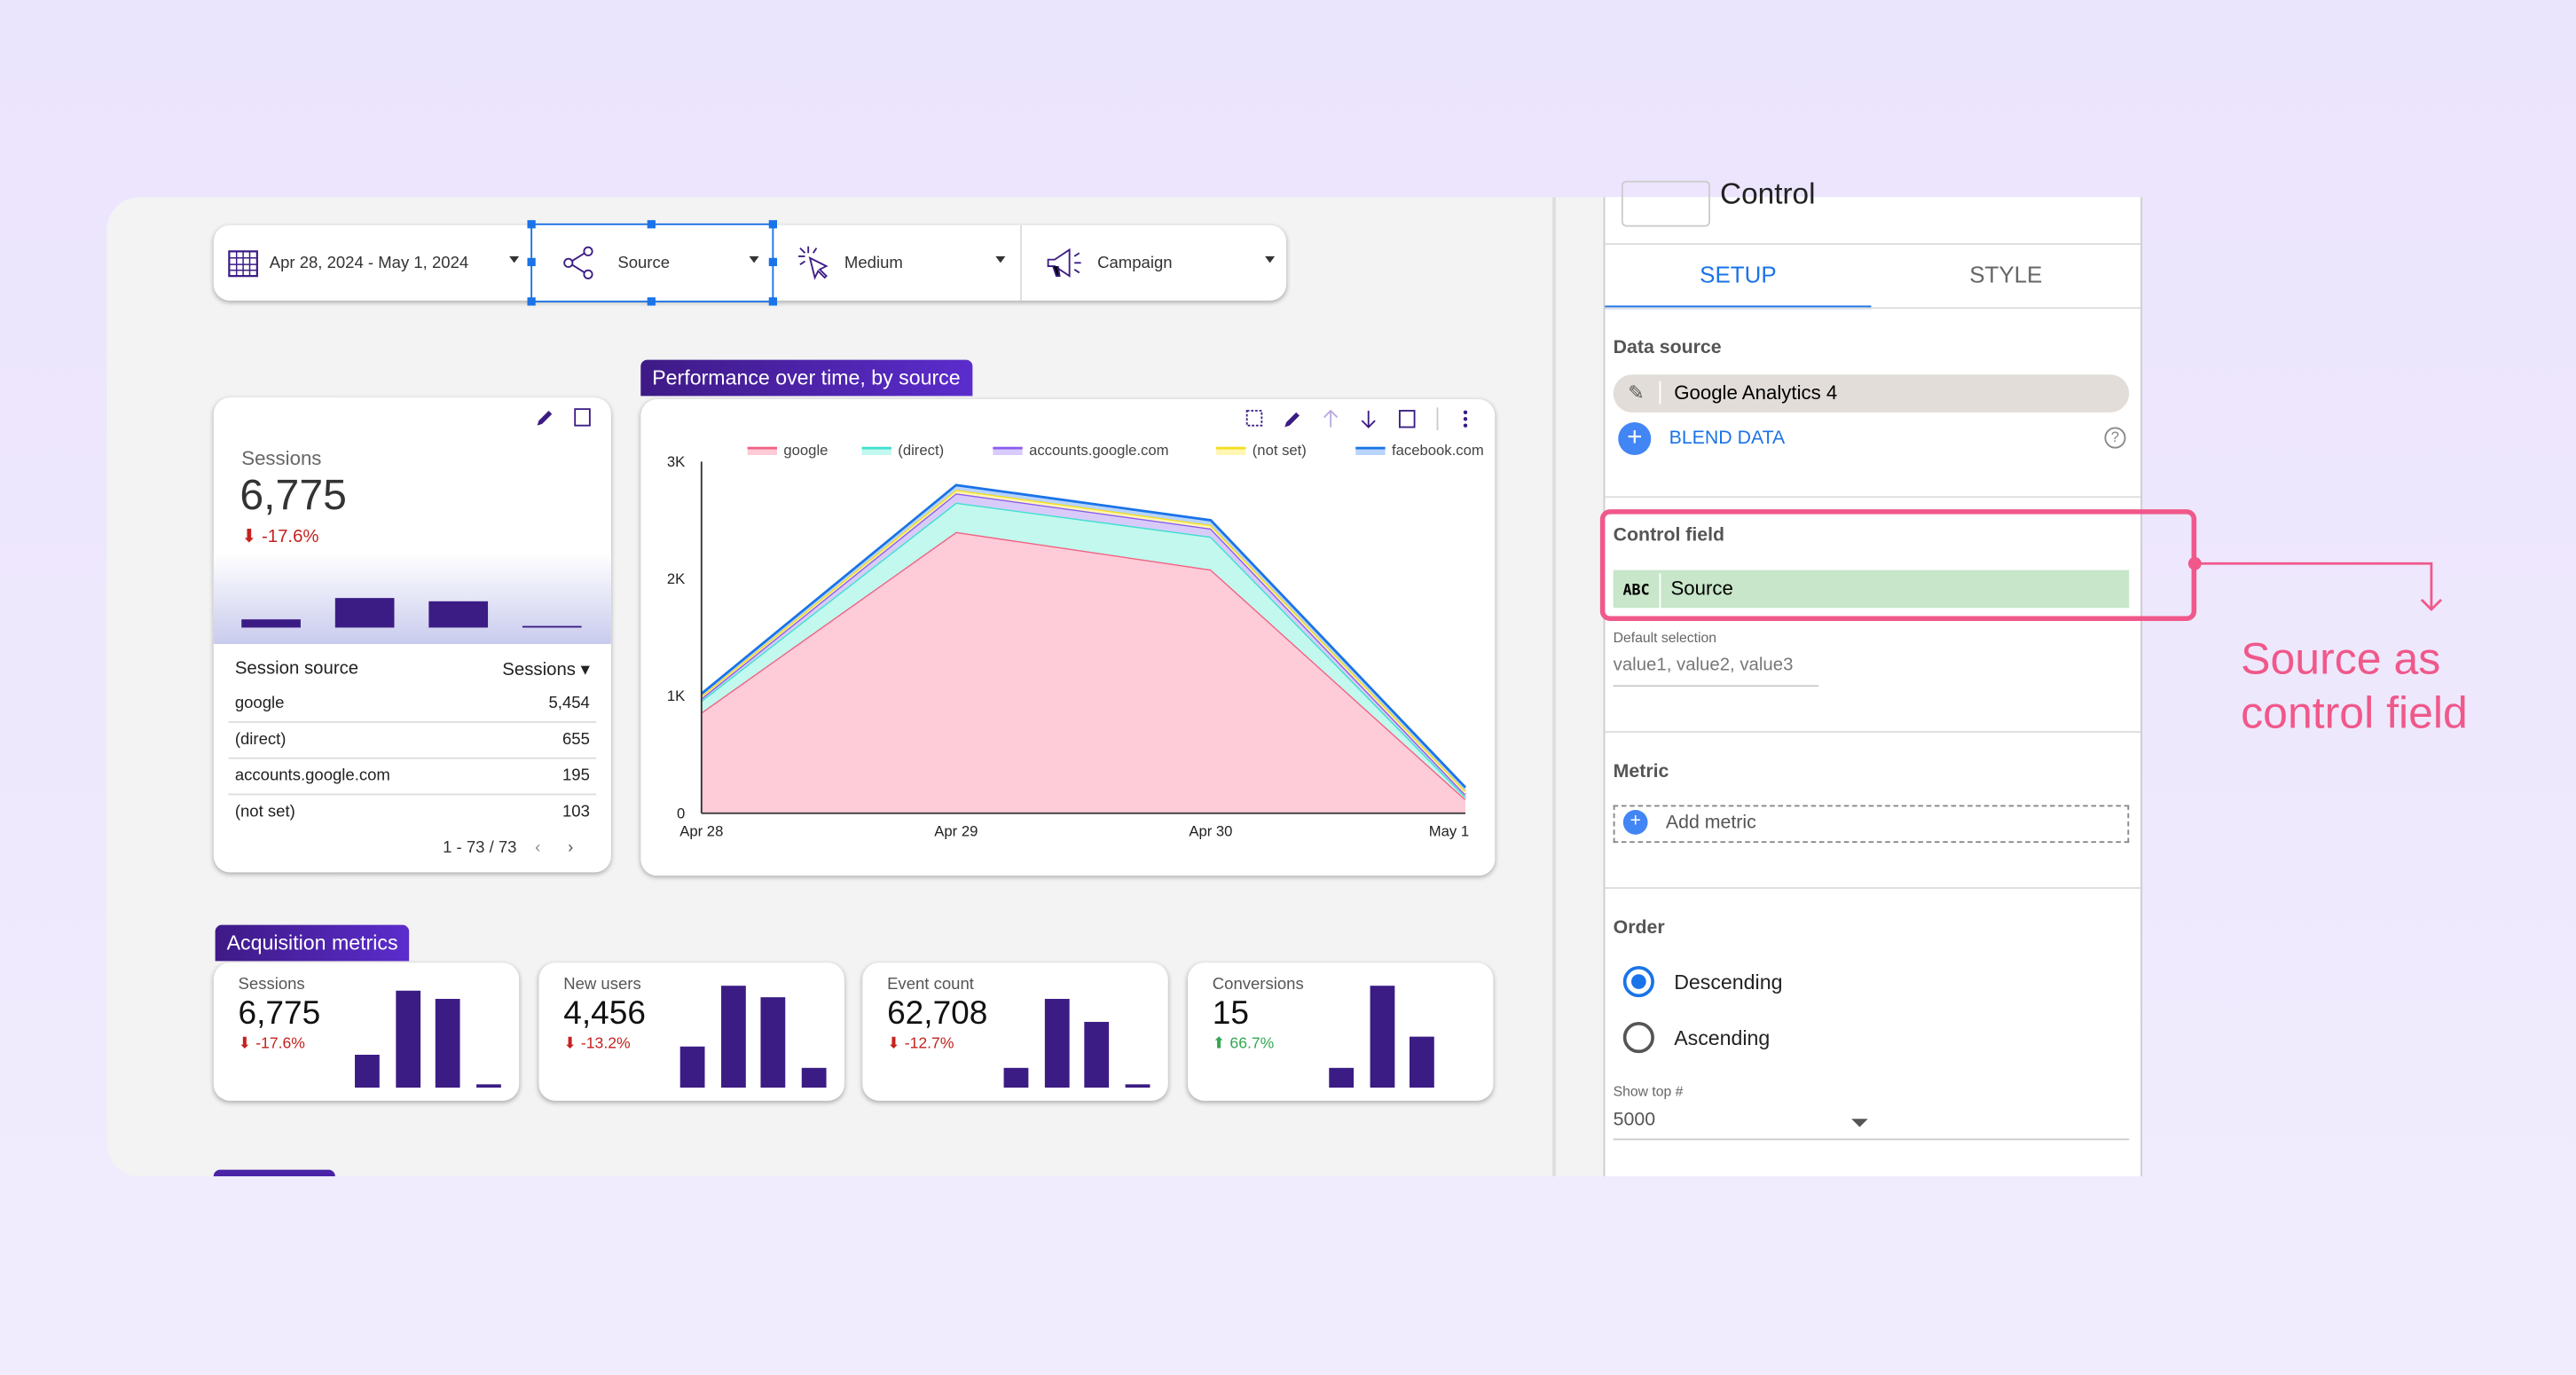  What do you see at coordinates (570, 848) in the screenshot?
I see `next-page-button: ›` at bounding box center [570, 848].